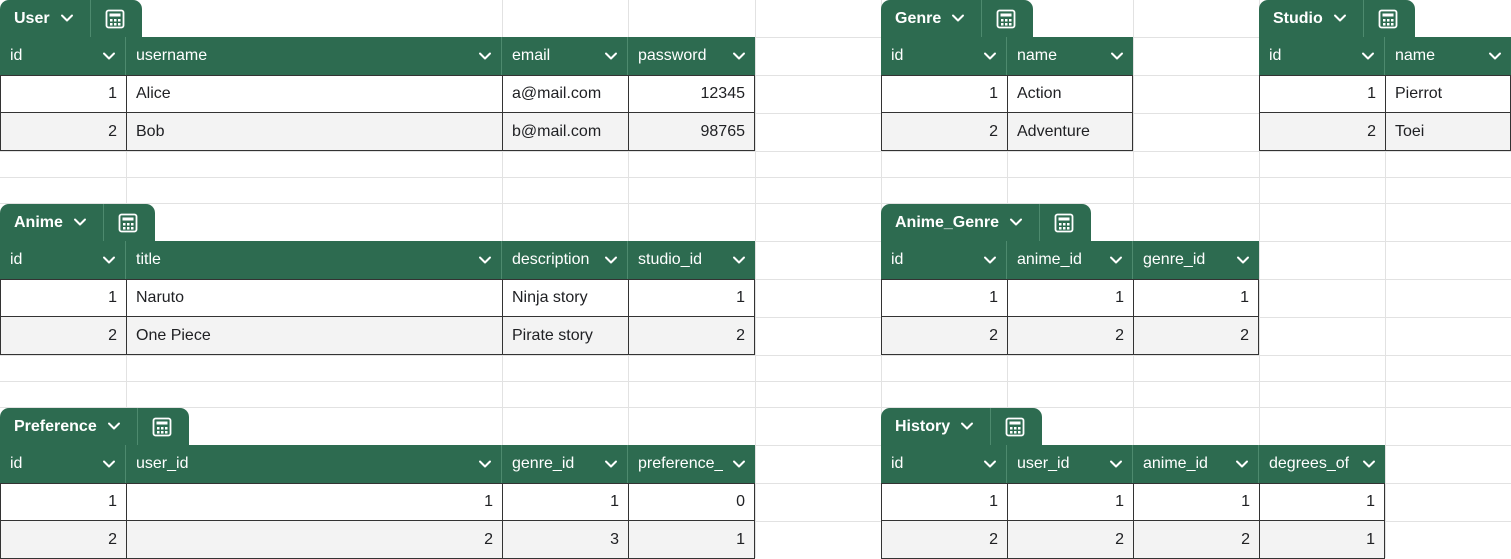  What do you see at coordinates (314, 94) in the screenshot?
I see `table-cell: Alice` at bounding box center [314, 94].